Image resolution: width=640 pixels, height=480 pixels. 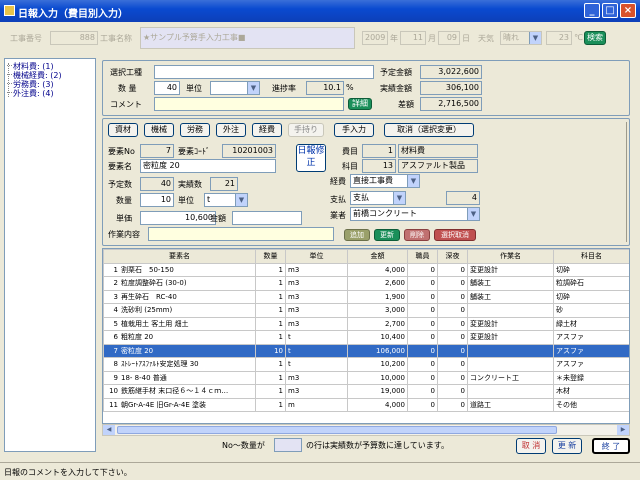 I want to click on add-button: 追加, so click(x=357, y=235).